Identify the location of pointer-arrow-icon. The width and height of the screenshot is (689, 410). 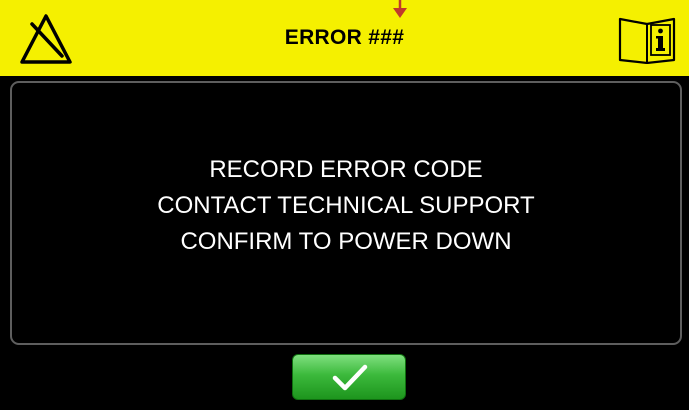
(400, 9).